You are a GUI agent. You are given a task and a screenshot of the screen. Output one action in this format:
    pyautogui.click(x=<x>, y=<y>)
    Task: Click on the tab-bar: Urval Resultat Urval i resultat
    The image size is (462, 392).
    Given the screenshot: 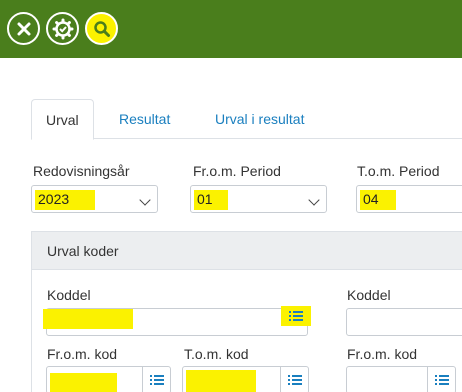 What is the action you would take?
    pyautogui.click(x=246, y=119)
    